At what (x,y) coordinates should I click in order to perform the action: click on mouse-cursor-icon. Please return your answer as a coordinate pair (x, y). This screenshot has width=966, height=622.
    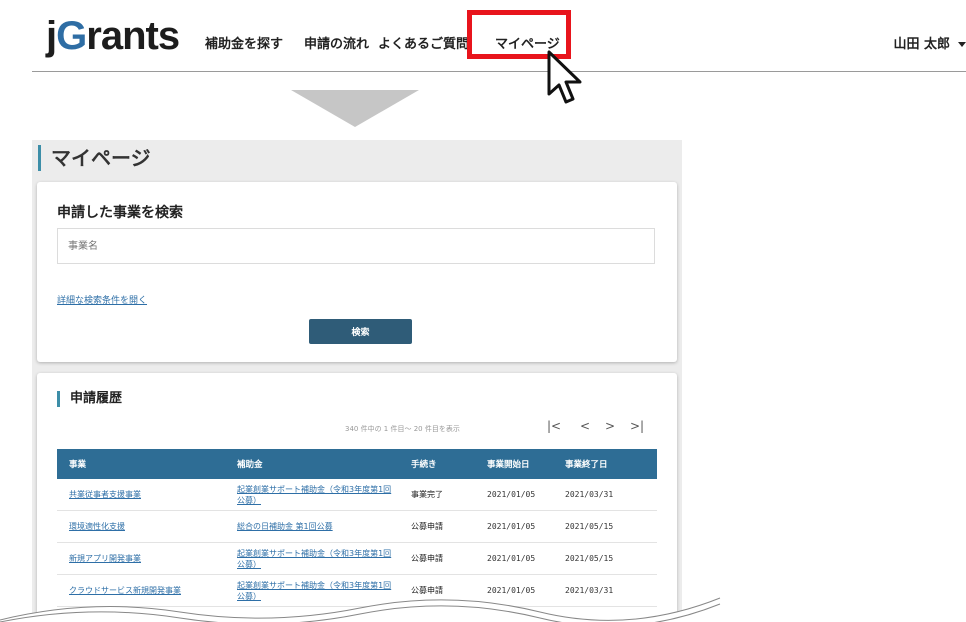
    Looking at the image, I should click on (564, 77).